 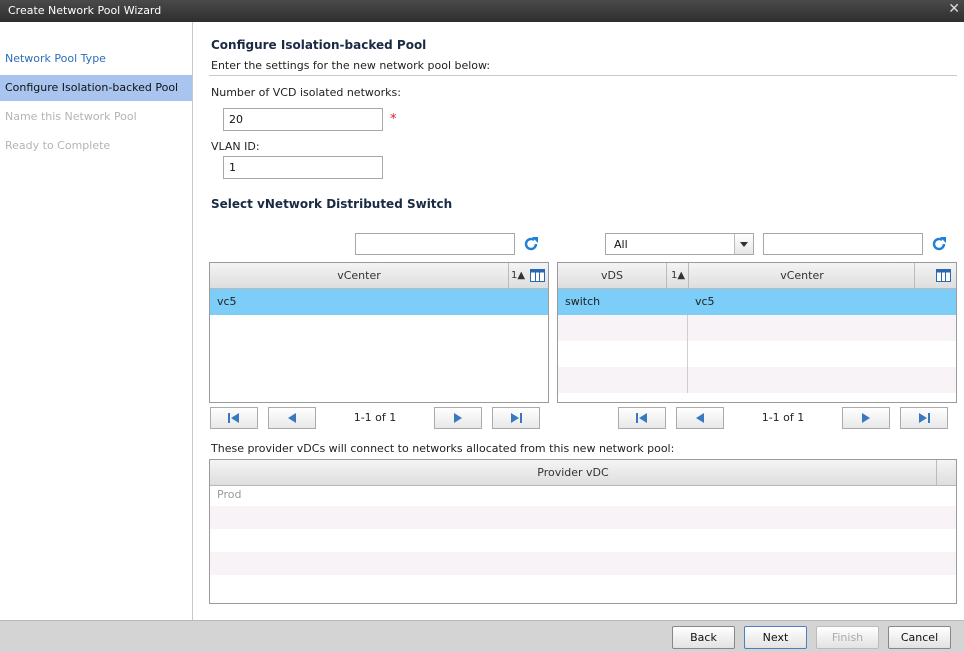 What do you see at coordinates (229, 494) in the screenshot?
I see `provider-cell: Prod` at bounding box center [229, 494].